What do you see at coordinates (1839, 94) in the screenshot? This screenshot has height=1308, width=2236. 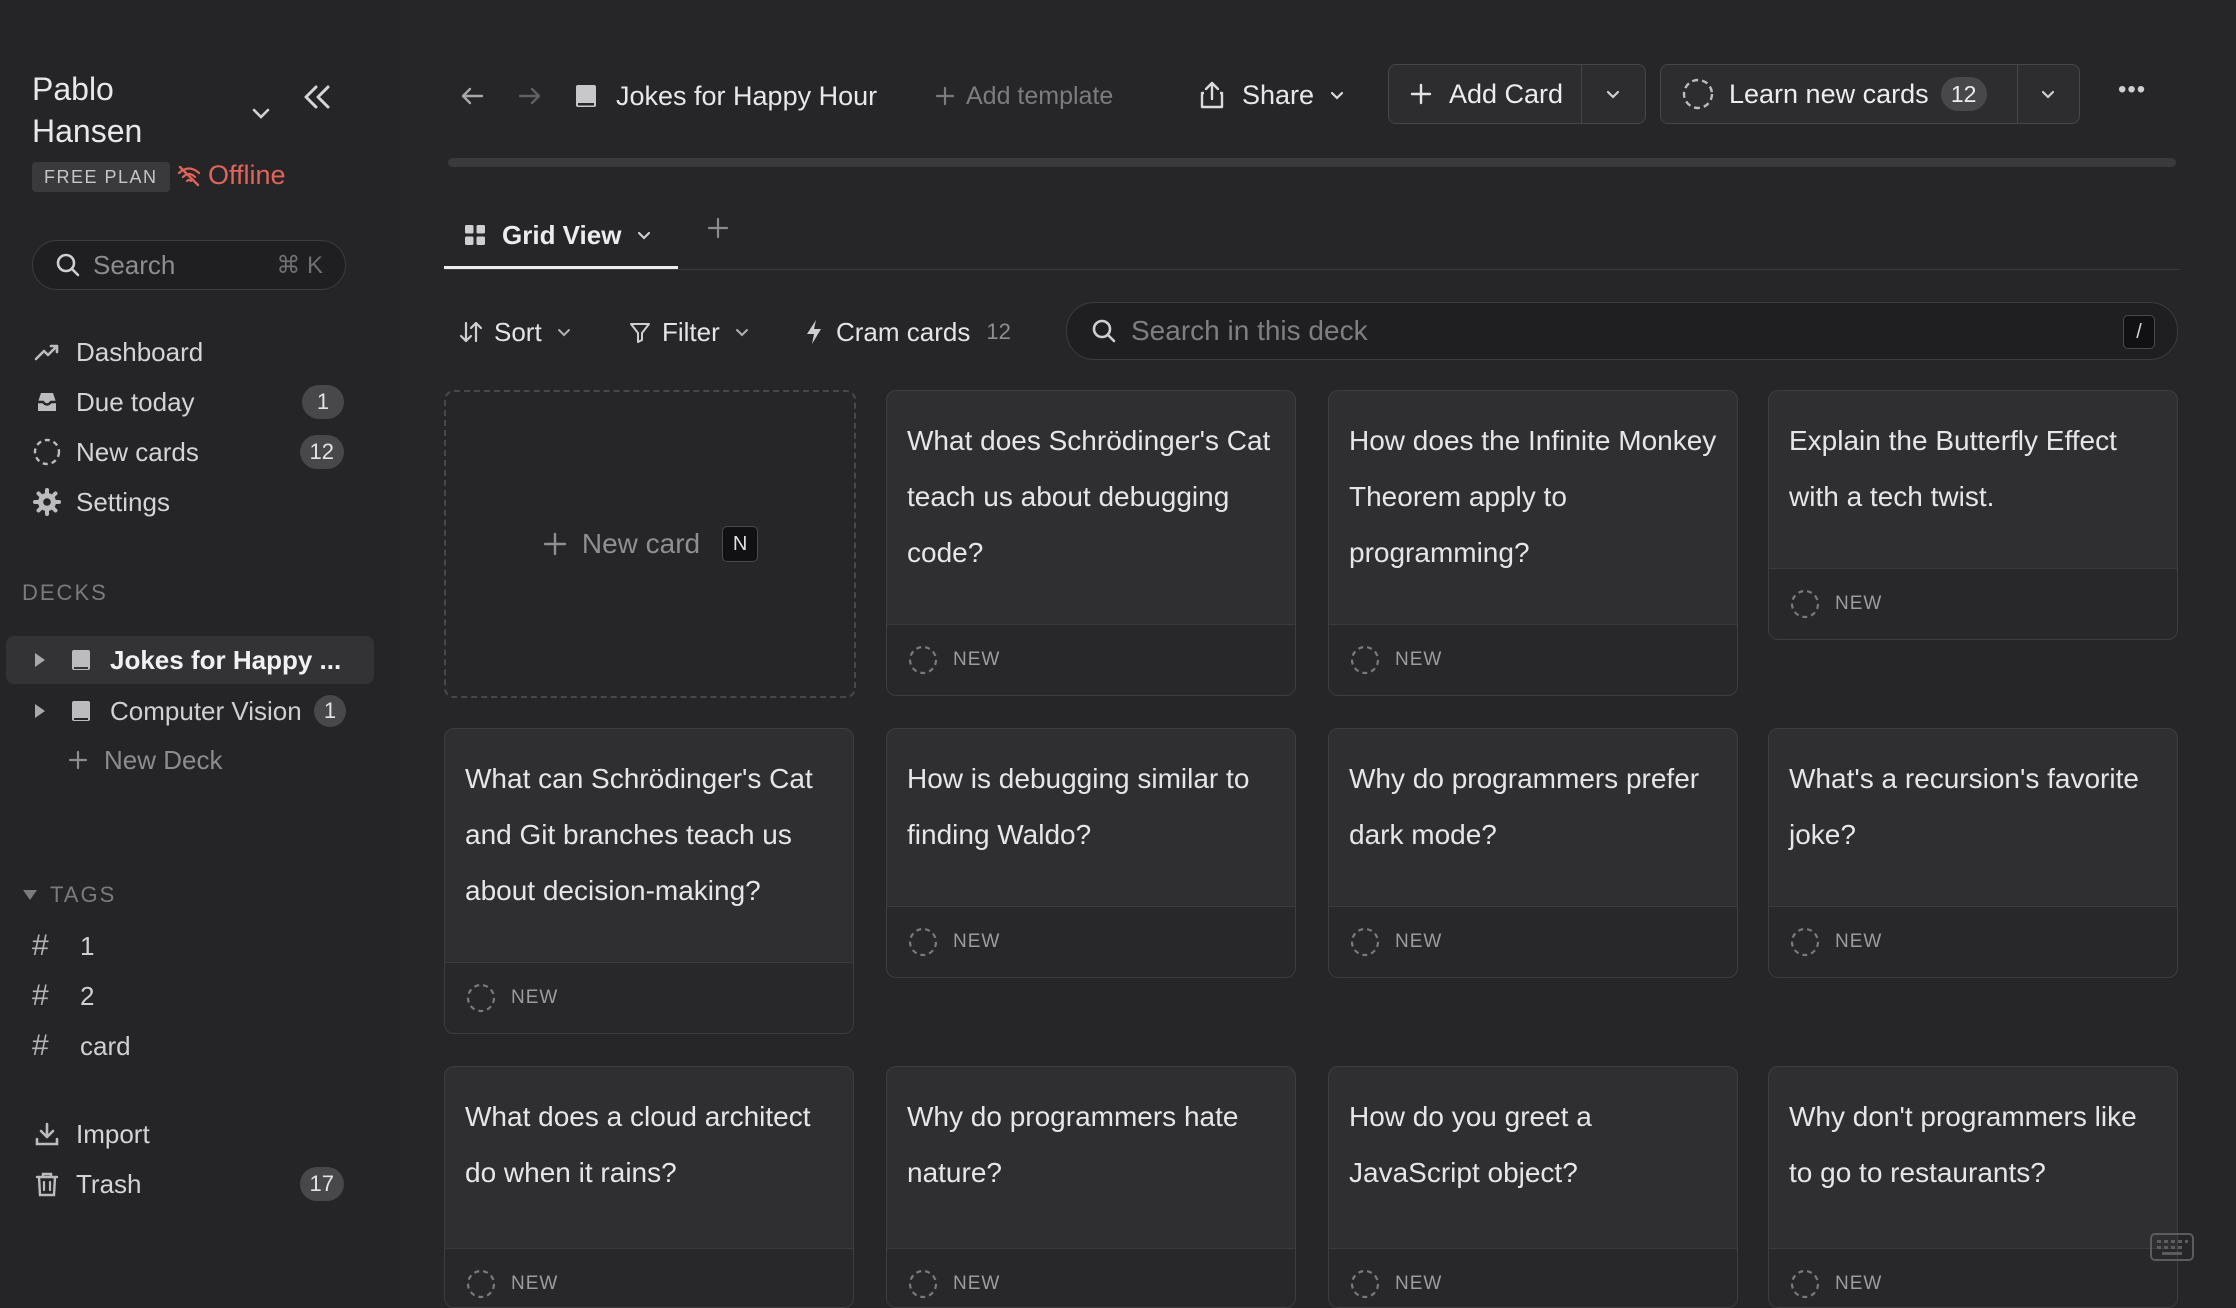 I see `learn-new-cards-button: Learn new cards 12` at bounding box center [1839, 94].